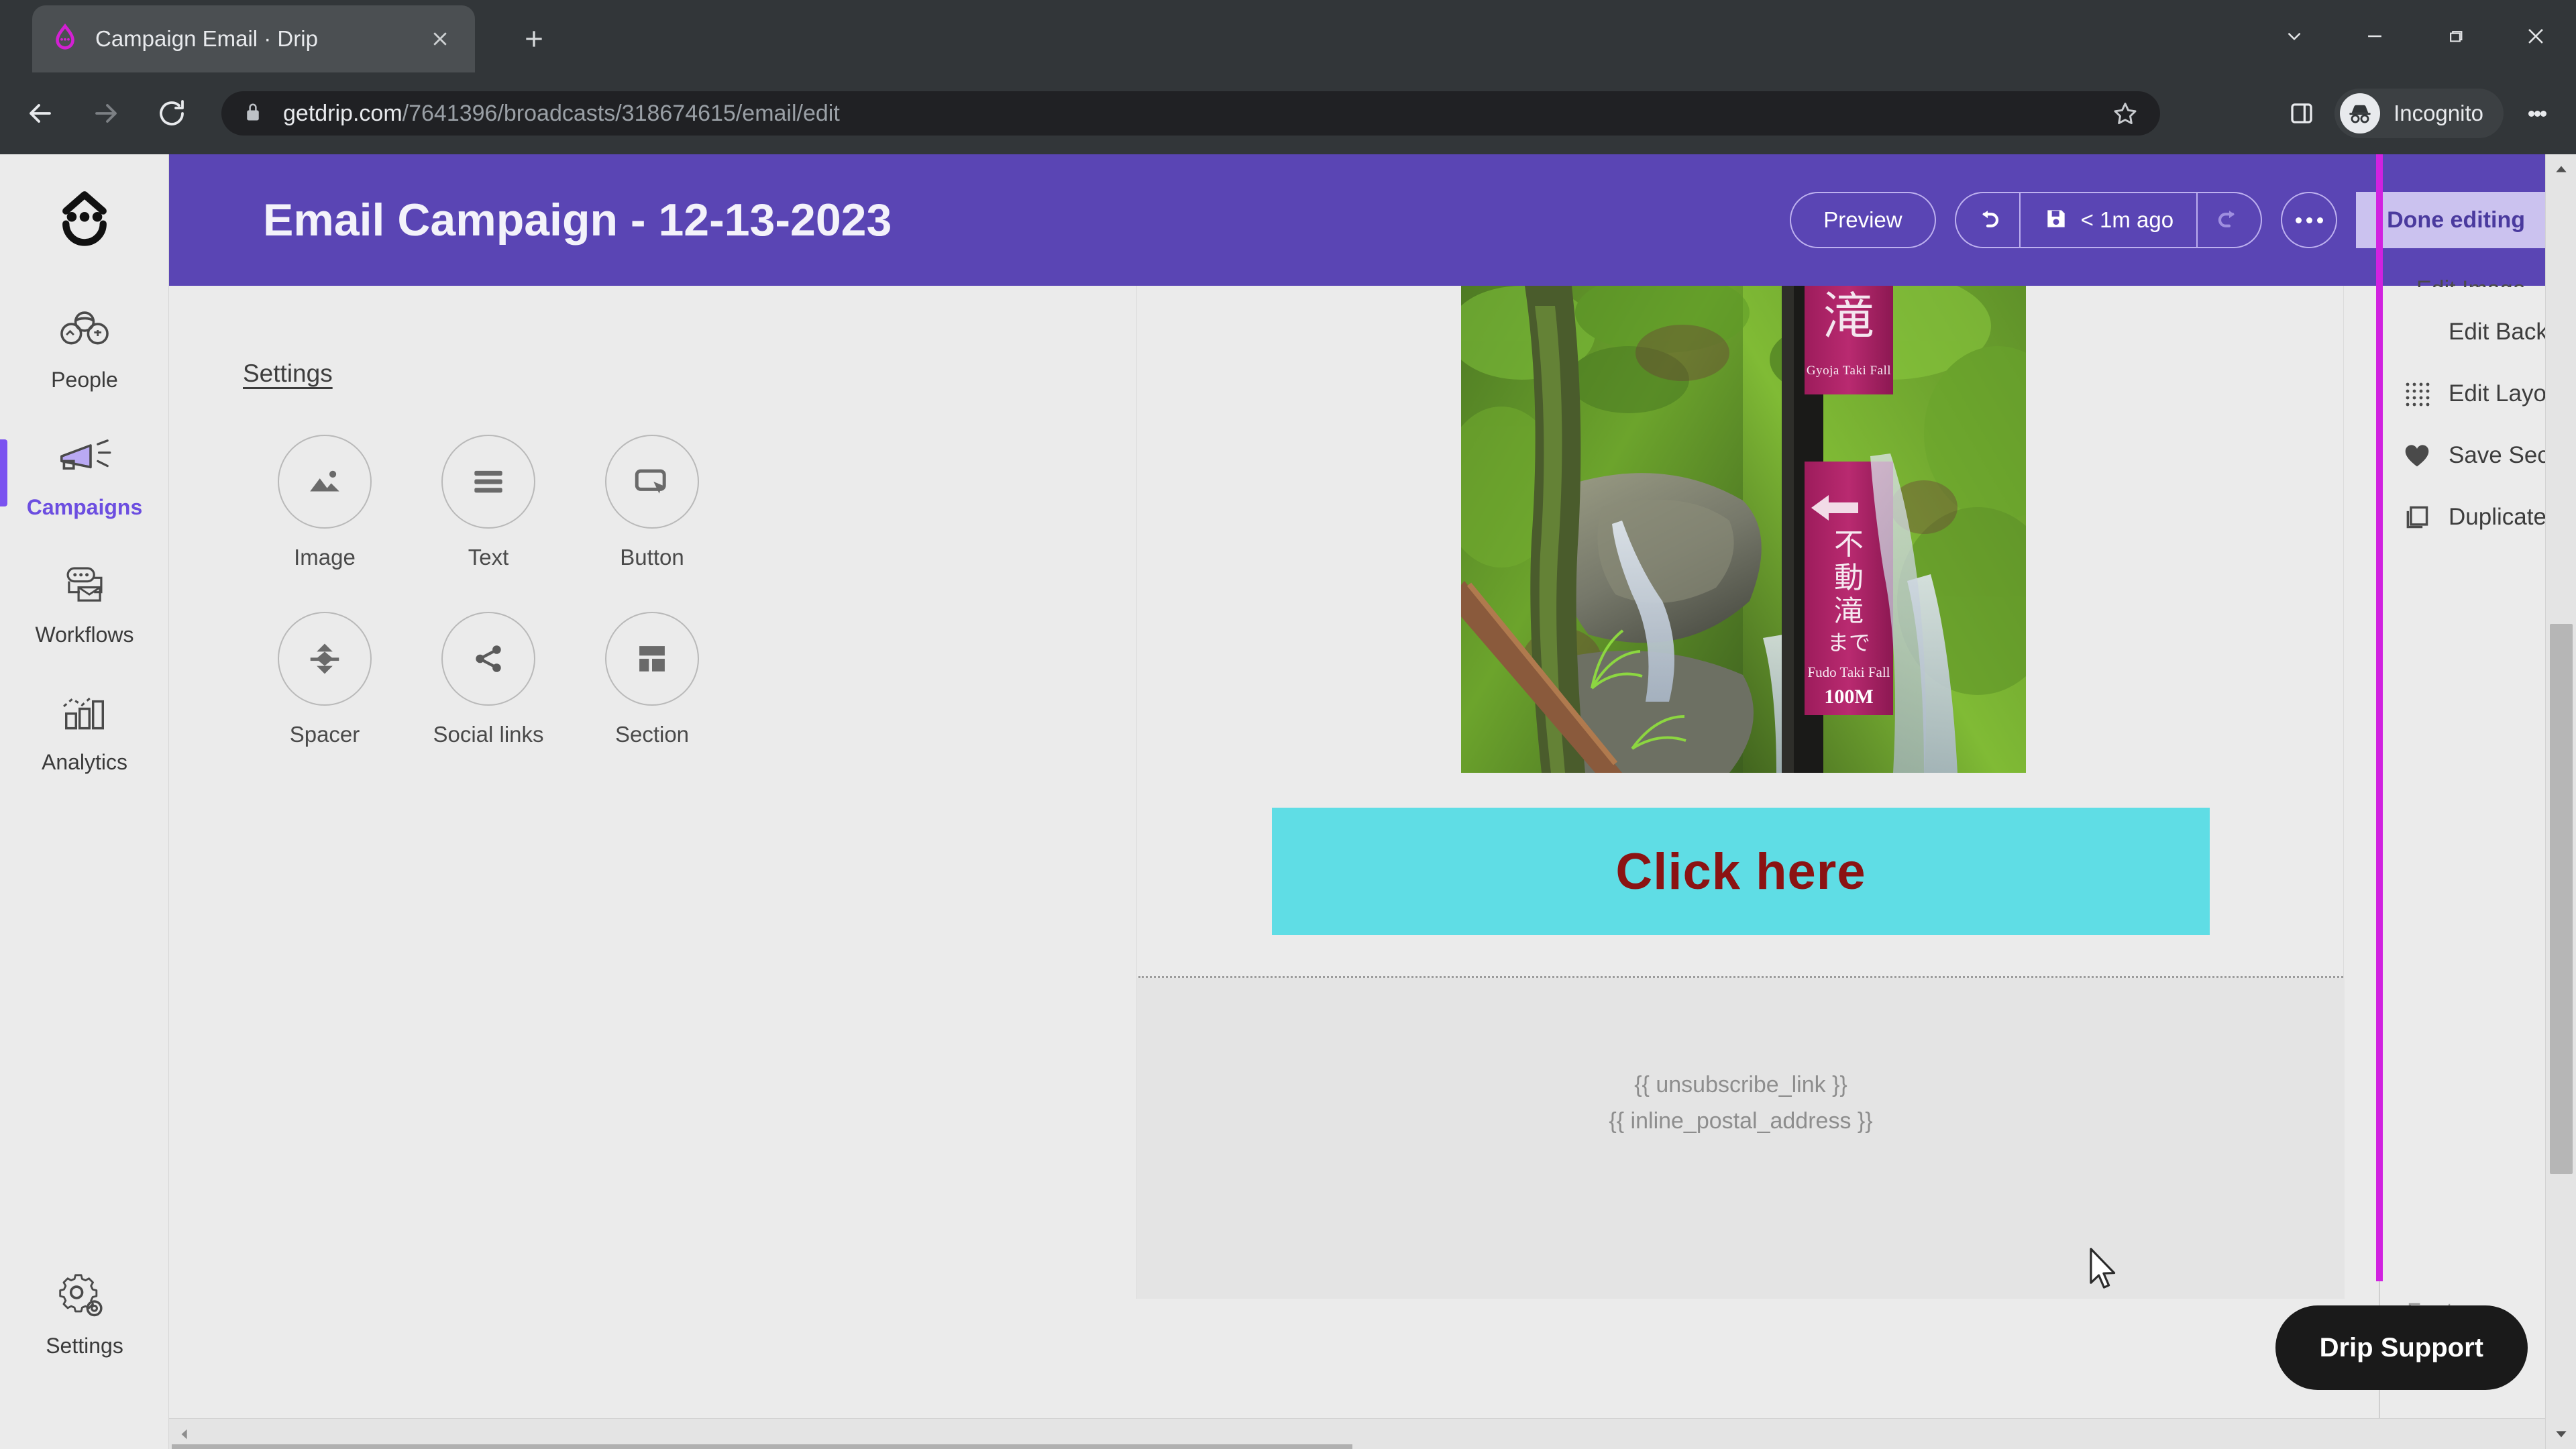  I want to click on horizontal-scrollbar, so click(1357, 1433).